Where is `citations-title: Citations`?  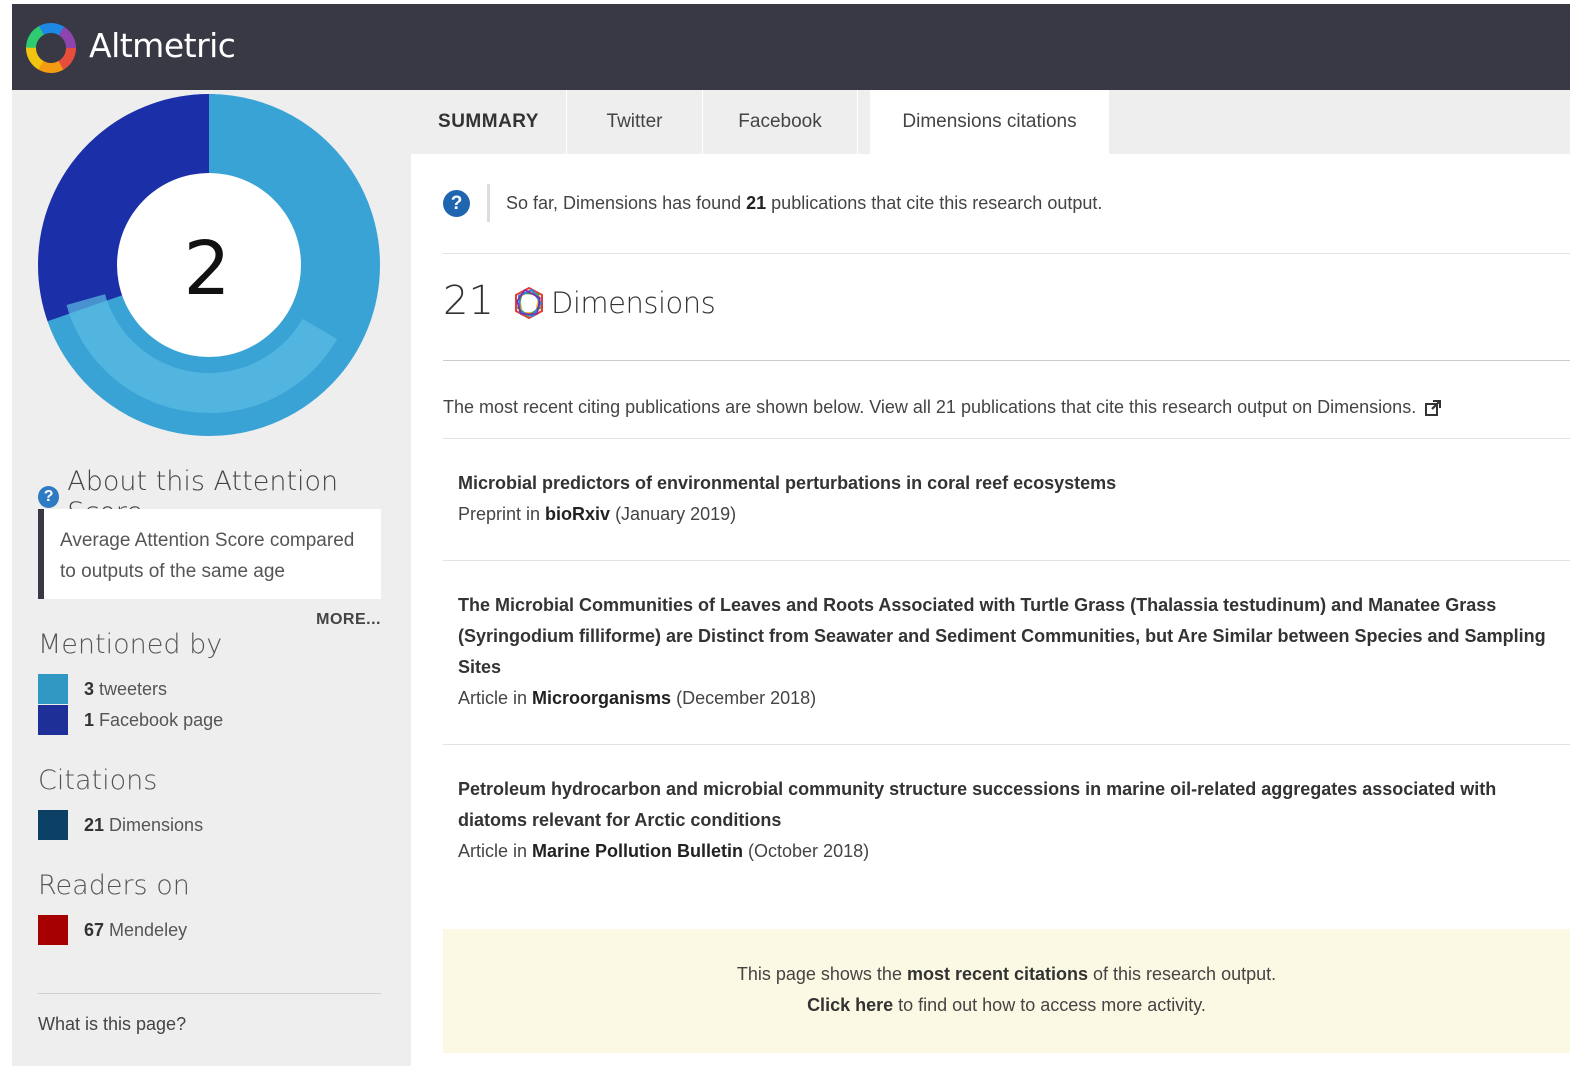 citations-title: Citations is located at coordinates (98, 780).